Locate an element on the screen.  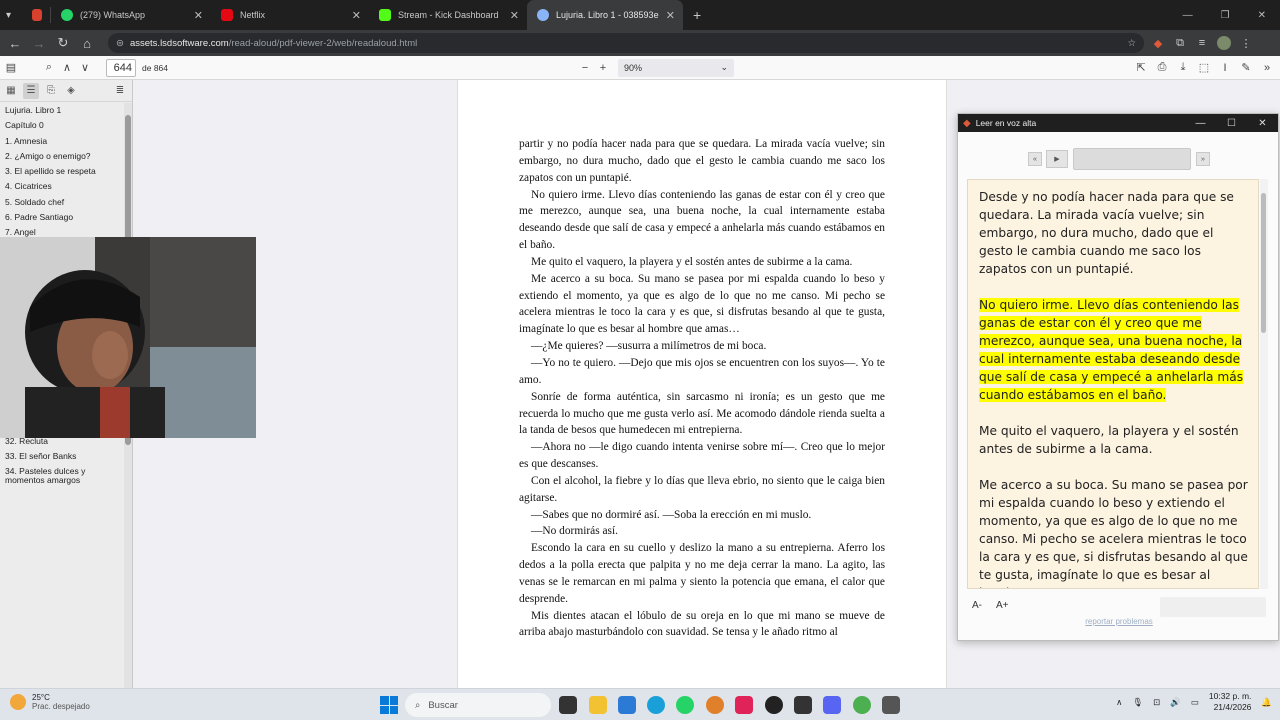
draw-icon: ✎ is located at coordinates (1246, 68).